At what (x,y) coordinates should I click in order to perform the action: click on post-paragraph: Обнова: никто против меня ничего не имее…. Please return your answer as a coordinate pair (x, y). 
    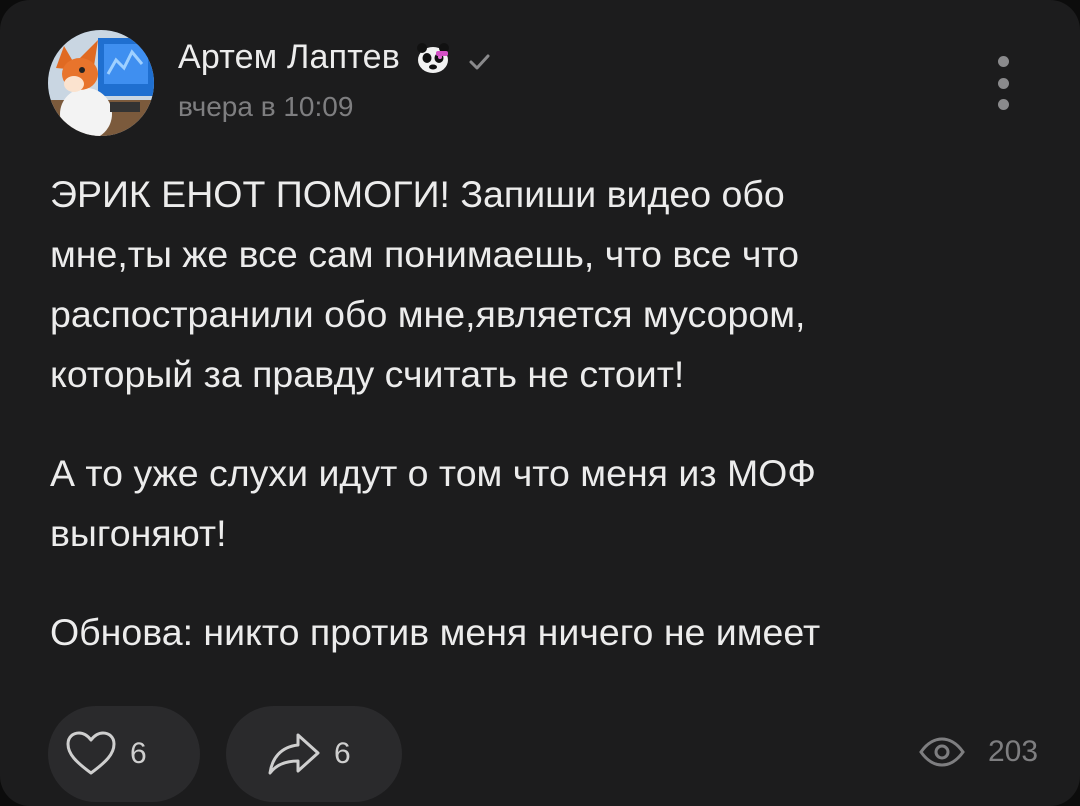
    Looking at the image, I should click on (435, 632).